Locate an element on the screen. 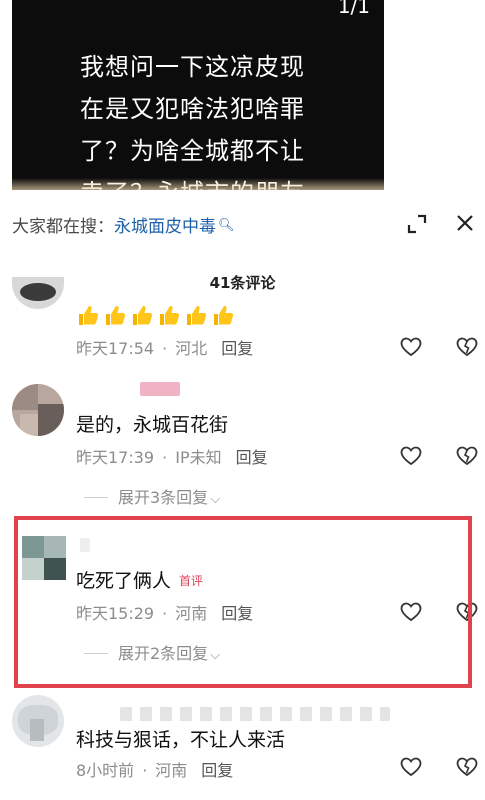 The height and width of the screenshot is (800, 485). comment-location: 河北 is located at coordinates (191, 348).